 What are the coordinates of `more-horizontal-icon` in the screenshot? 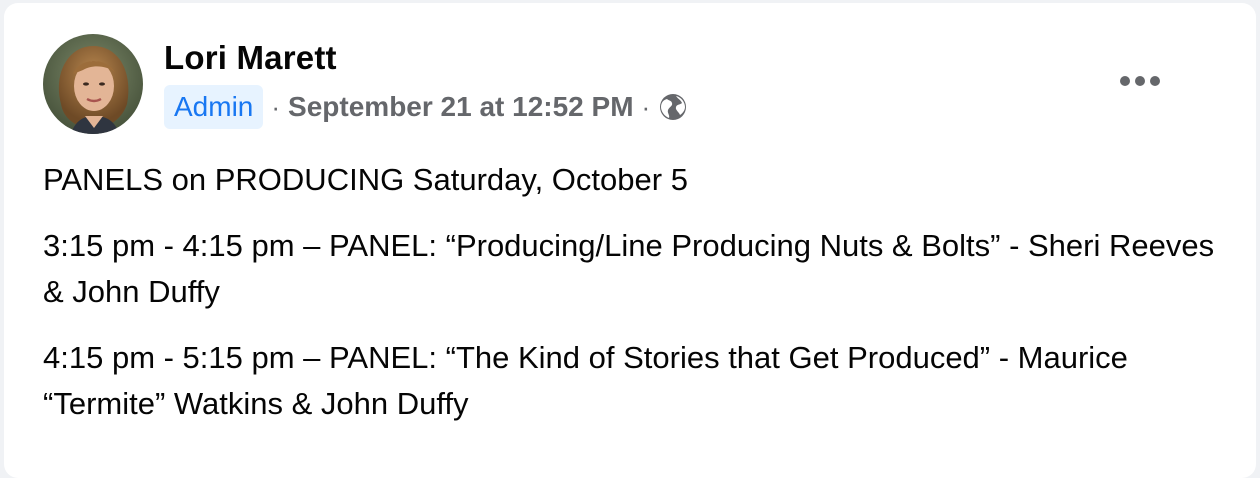 It's located at (1140, 81).